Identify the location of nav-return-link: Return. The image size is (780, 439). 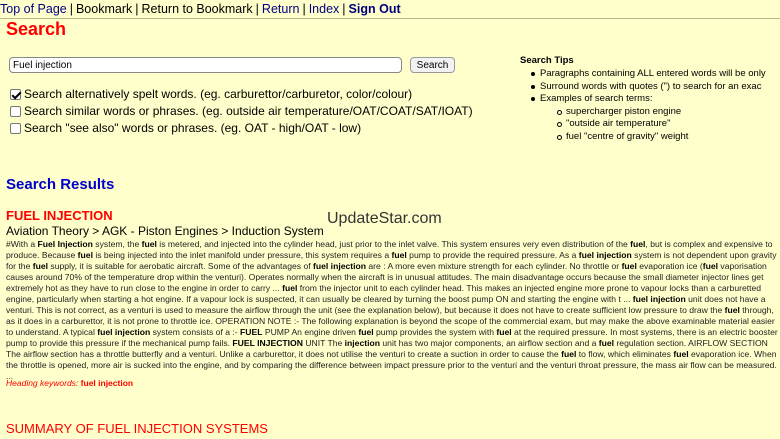
(281, 9).